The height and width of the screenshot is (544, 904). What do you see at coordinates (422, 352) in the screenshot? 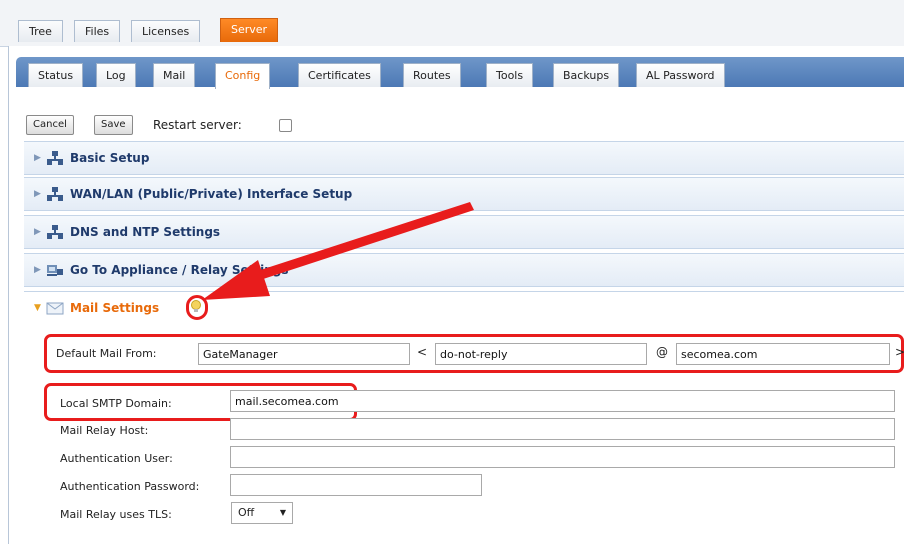
I see `less-than-symbol: <` at bounding box center [422, 352].